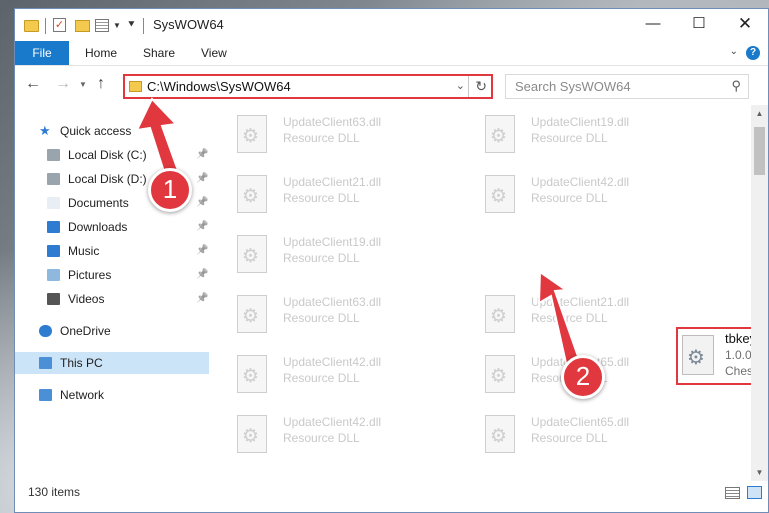 The height and width of the screenshot is (513, 769). I want to click on videos-icon, so click(53, 299).